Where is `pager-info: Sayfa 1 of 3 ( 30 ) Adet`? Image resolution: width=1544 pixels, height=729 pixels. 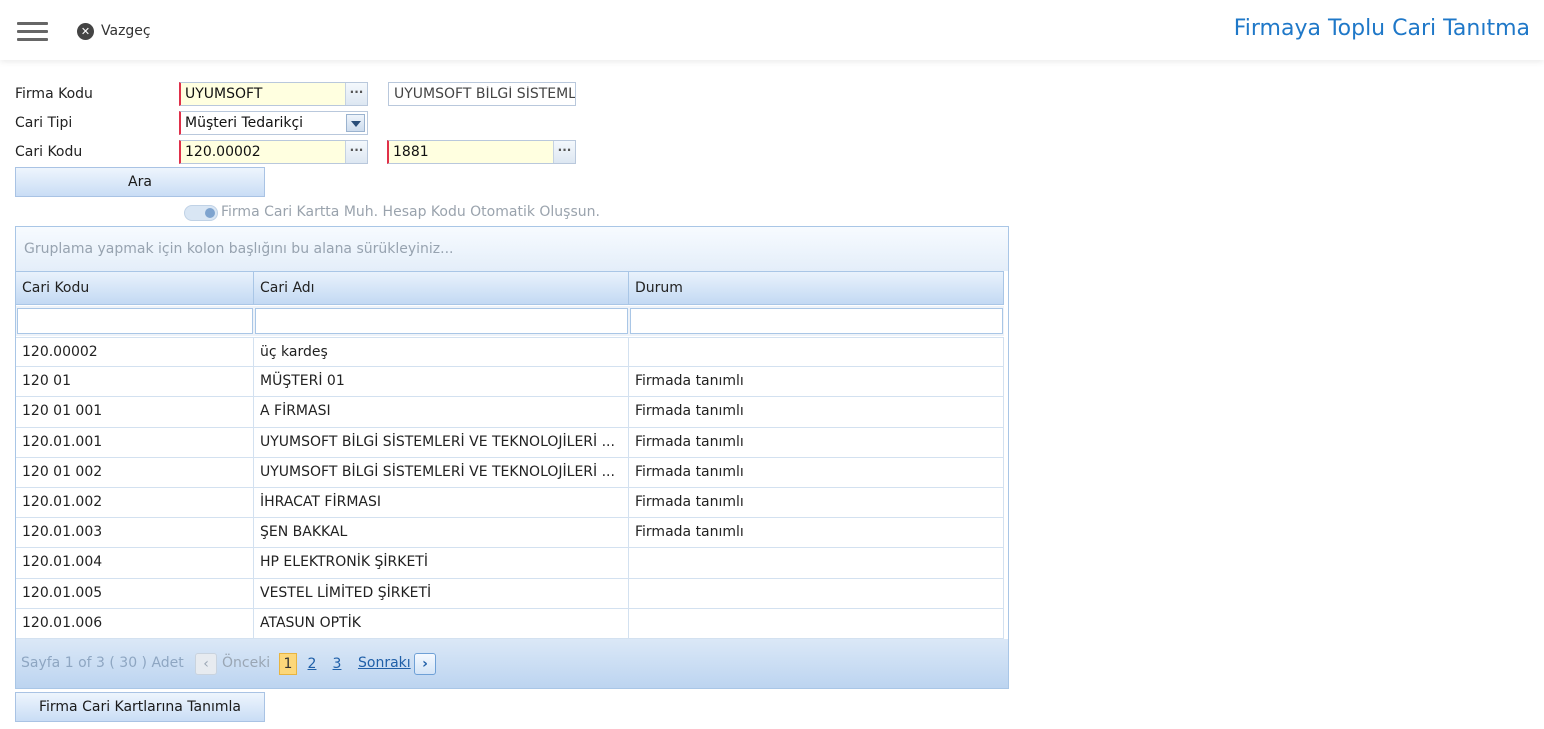 pager-info: Sayfa 1 of 3 ( 30 ) Adet is located at coordinates (102, 663).